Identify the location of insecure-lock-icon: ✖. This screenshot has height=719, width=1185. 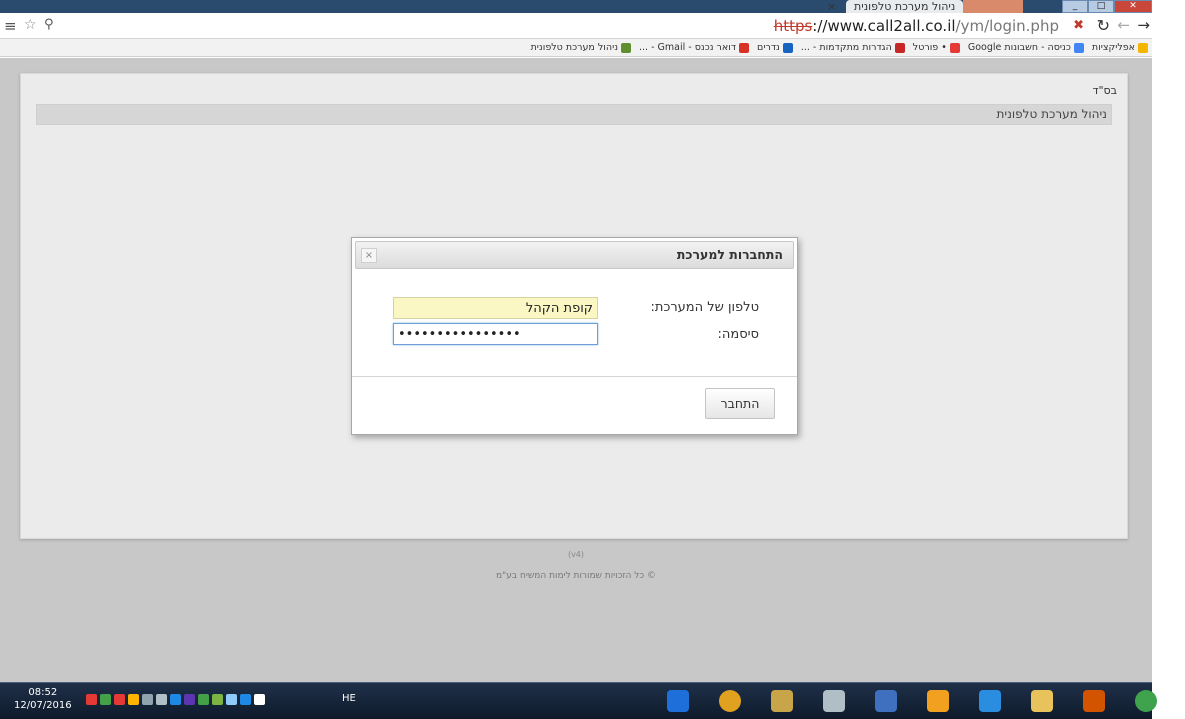
(1078, 25).